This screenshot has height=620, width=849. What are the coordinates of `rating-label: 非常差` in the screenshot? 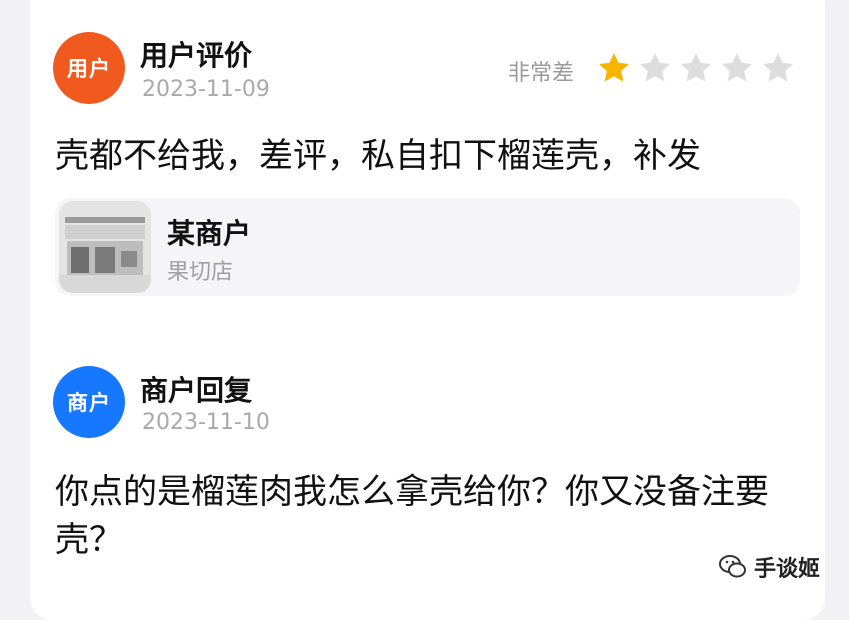 It's located at (541, 73).